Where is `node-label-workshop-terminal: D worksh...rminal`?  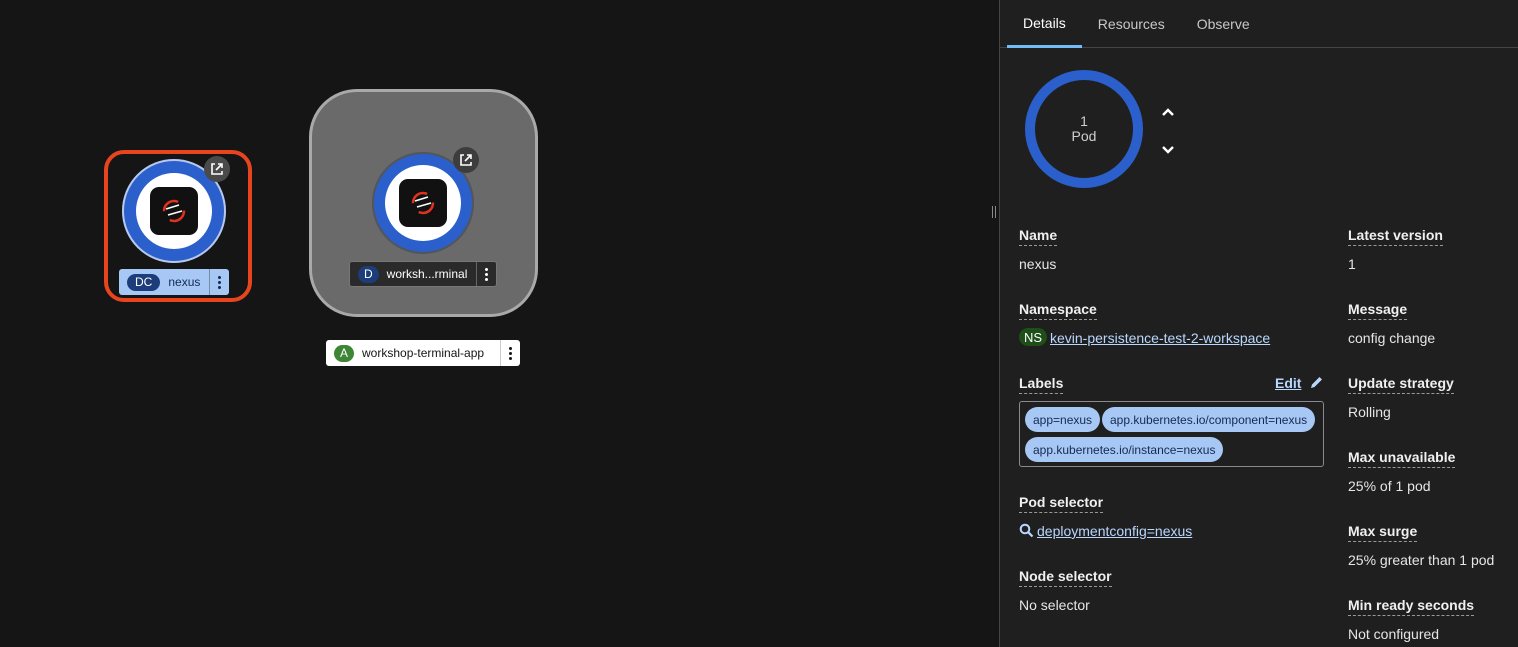 node-label-workshop-terminal: D worksh...rminal is located at coordinates (423, 274).